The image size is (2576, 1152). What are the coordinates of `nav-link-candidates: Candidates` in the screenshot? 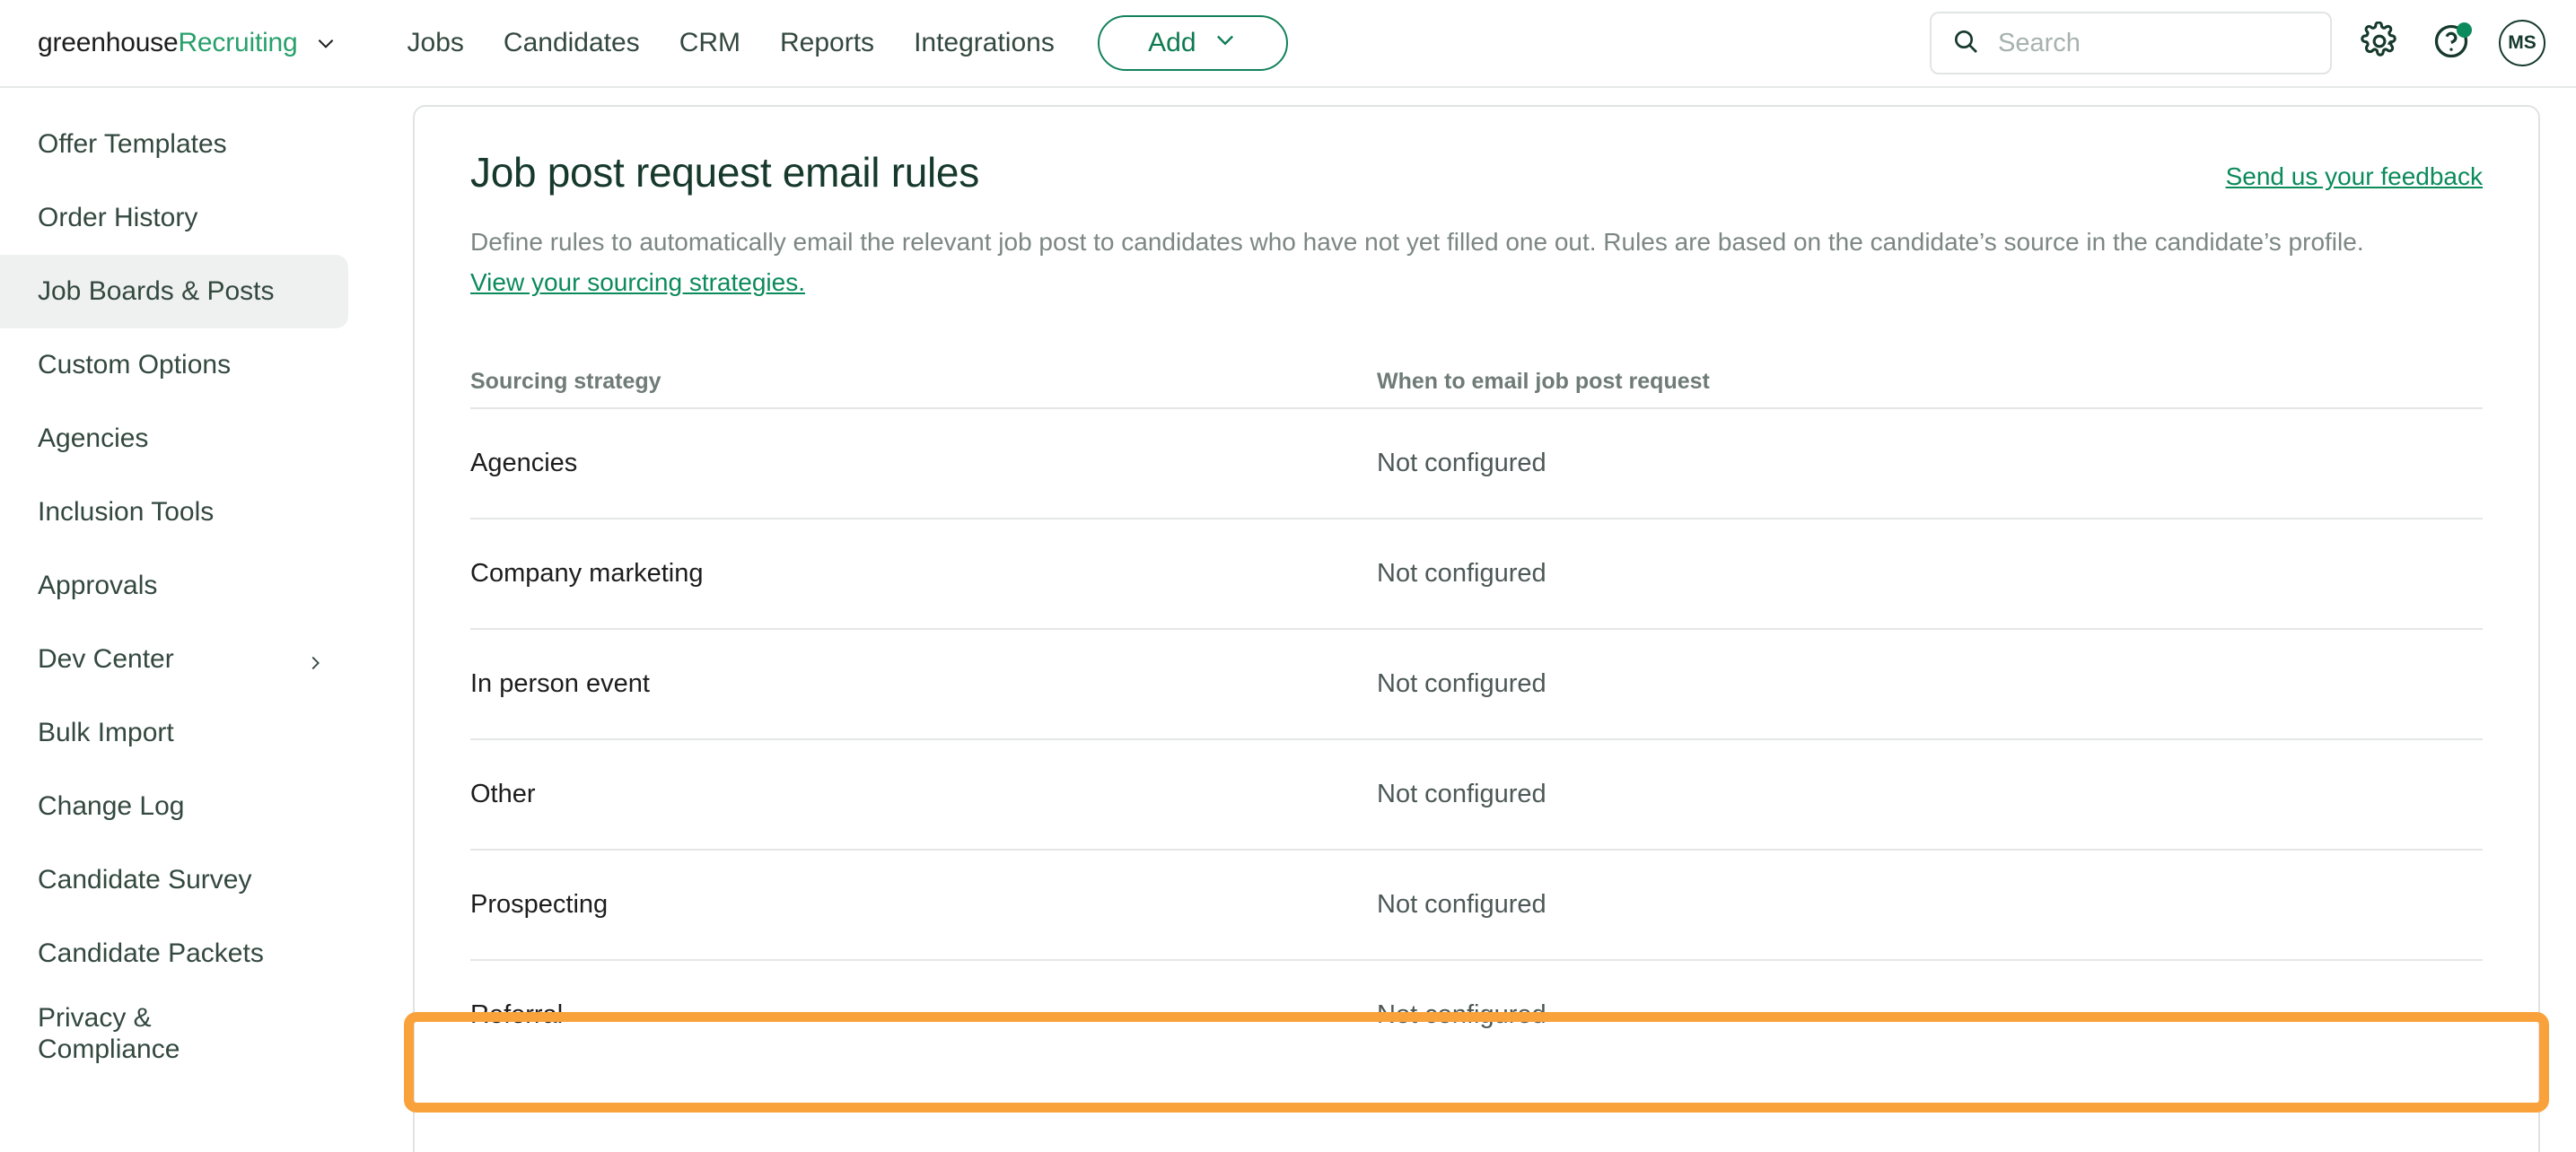 It's located at (572, 43).